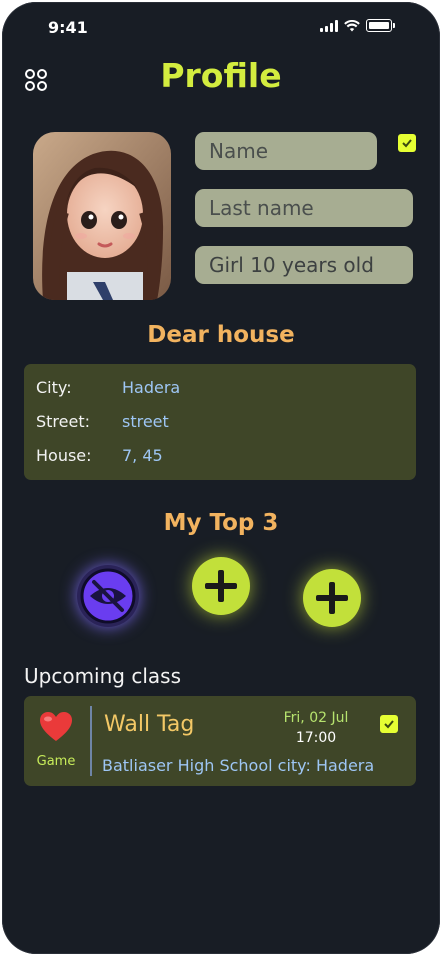  What do you see at coordinates (142, 455) in the screenshot?
I see `address-value: 7, 45` at bounding box center [142, 455].